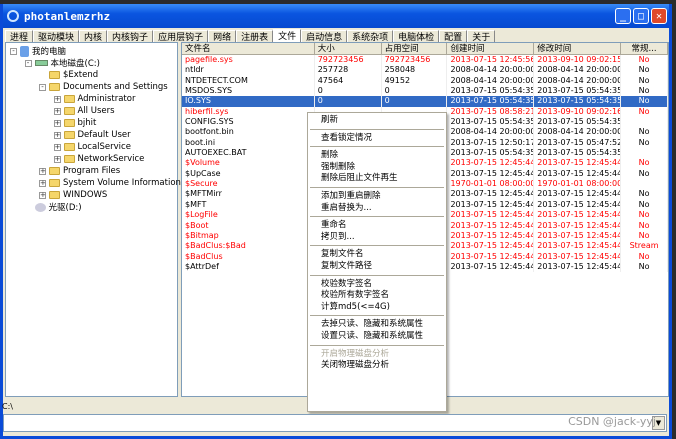 The image size is (676, 439). I want to click on cell: 2013-07-15 12:45:56, so click(491, 60).